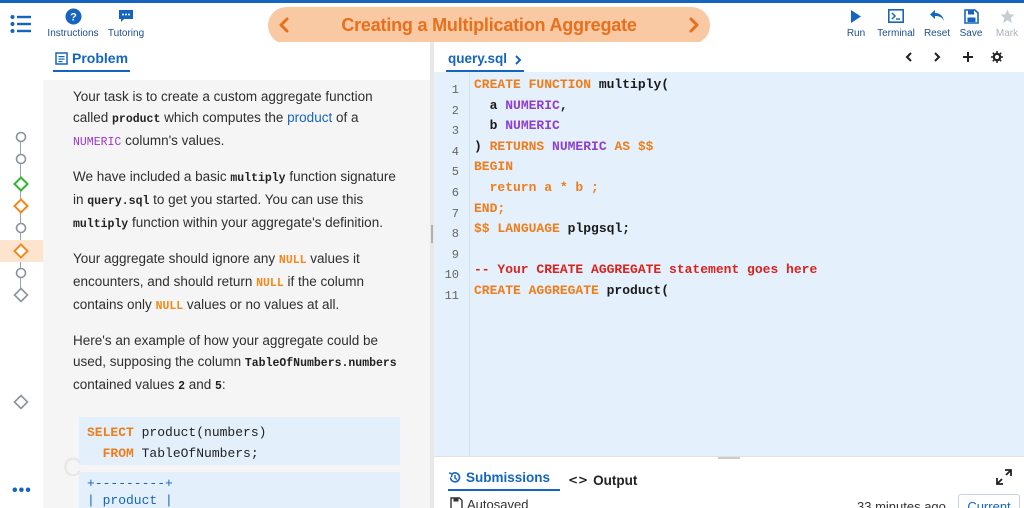 Image resolution: width=1024 pixels, height=508 pixels. What do you see at coordinates (432, 234) in the screenshot?
I see `splitter-grip` at bounding box center [432, 234].